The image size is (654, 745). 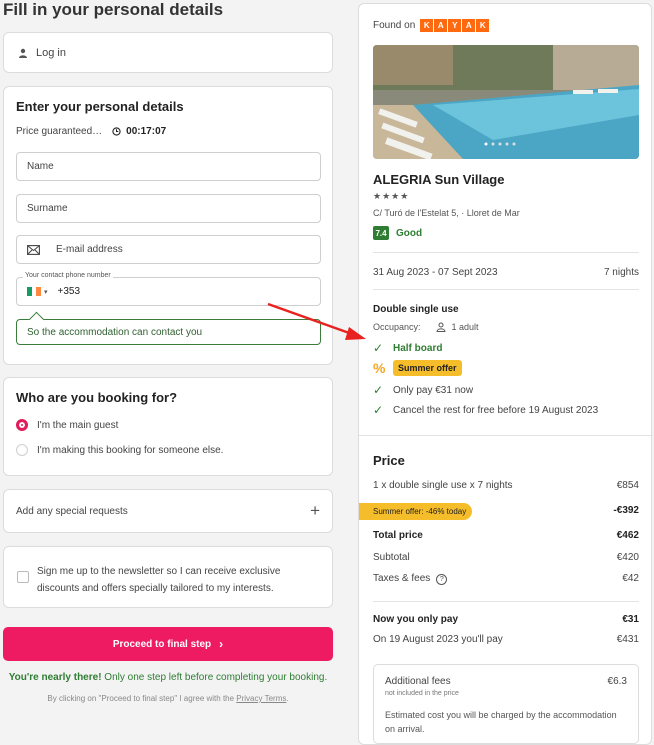 I want to click on email-input, so click(x=188, y=249).